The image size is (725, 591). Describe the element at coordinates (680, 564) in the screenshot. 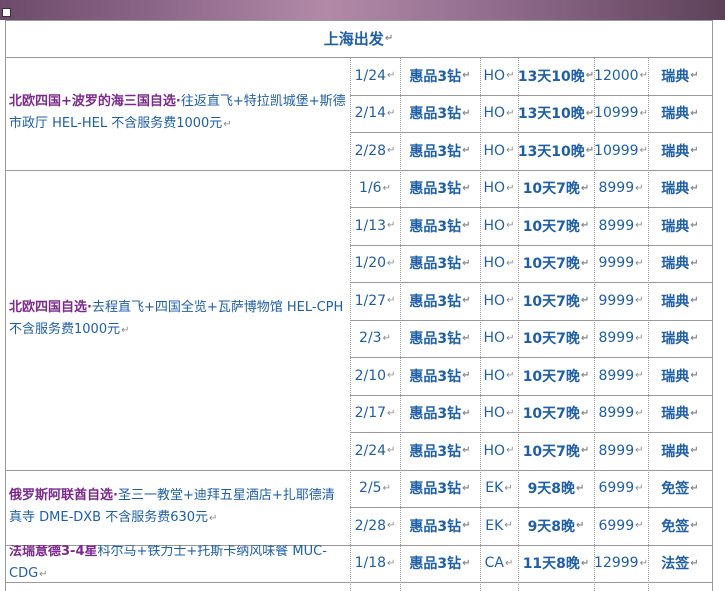

I see `visa-cell: 法签 ↵` at that location.